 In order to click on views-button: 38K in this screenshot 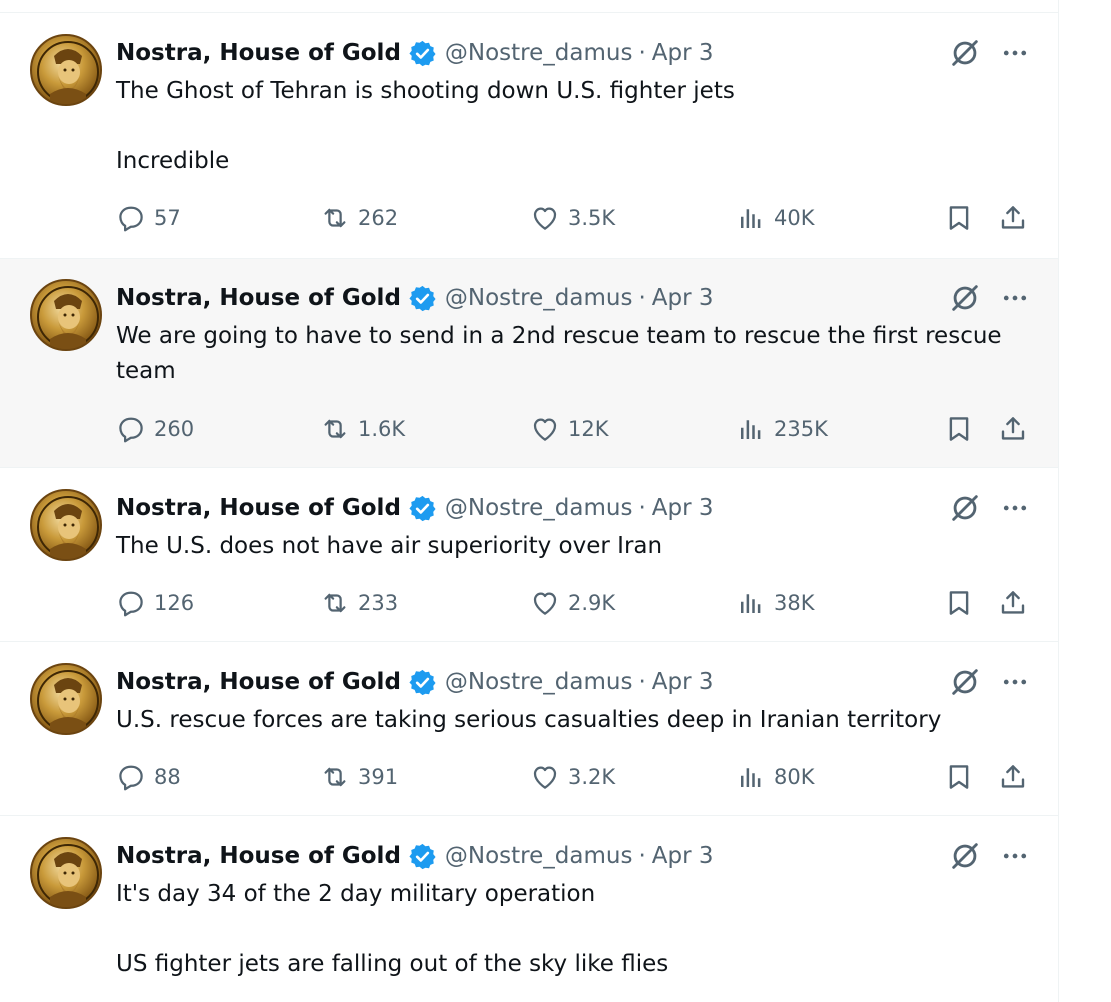, I will do `click(775, 603)`.